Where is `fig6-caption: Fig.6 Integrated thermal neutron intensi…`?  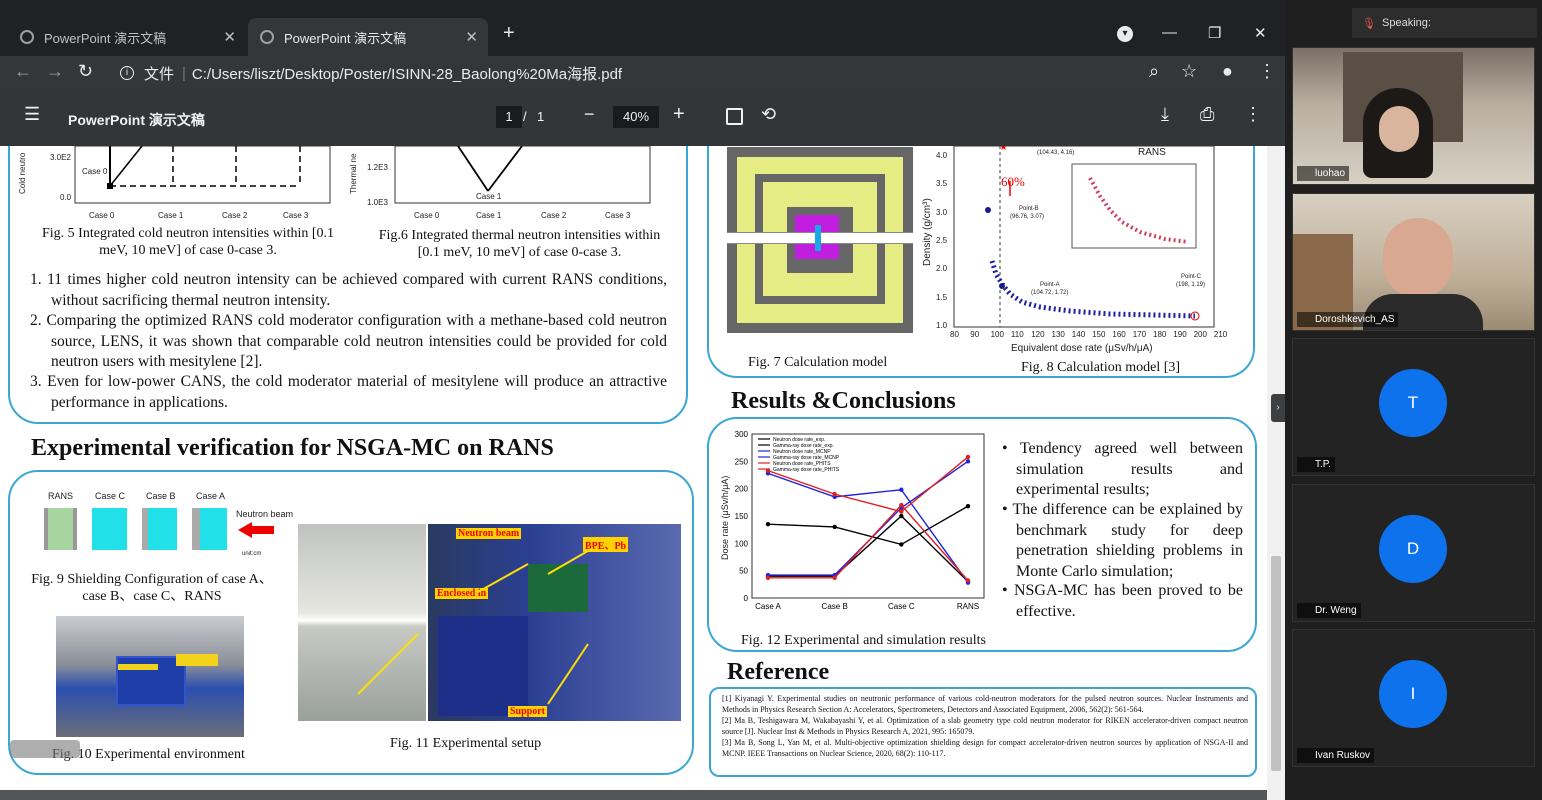 fig6-caption: Fig.6 Integrated thermal neutron intensi… is located at coordinates (519, 244).